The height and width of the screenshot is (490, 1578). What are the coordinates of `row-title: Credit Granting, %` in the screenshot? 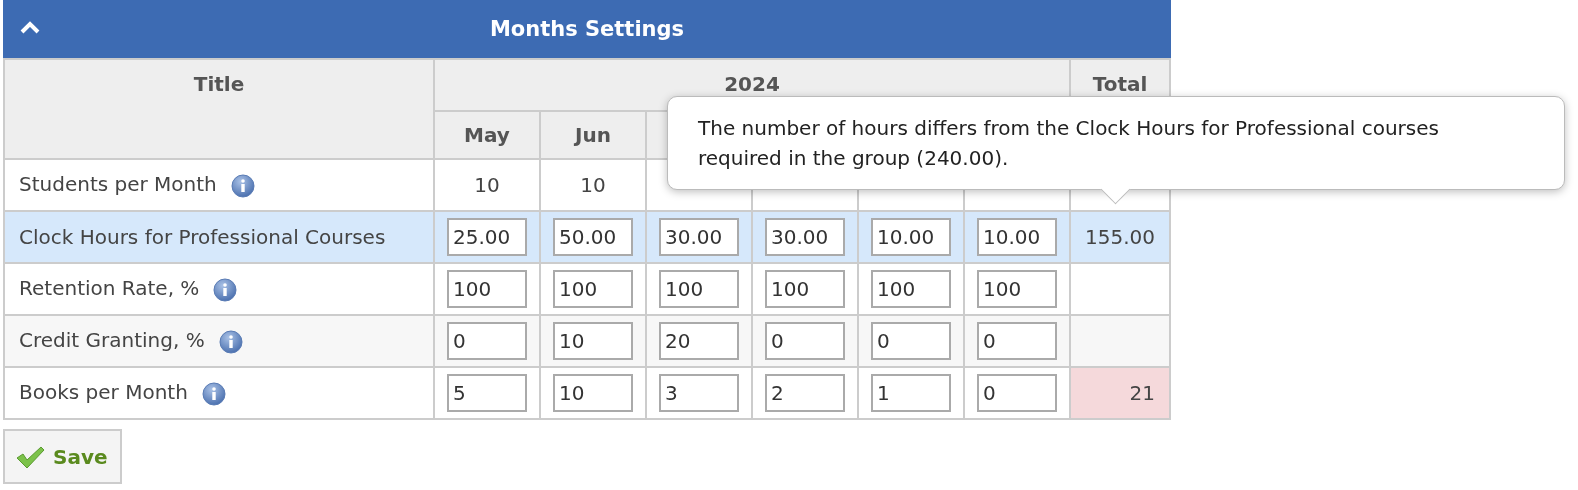 It's located at (112, 340).